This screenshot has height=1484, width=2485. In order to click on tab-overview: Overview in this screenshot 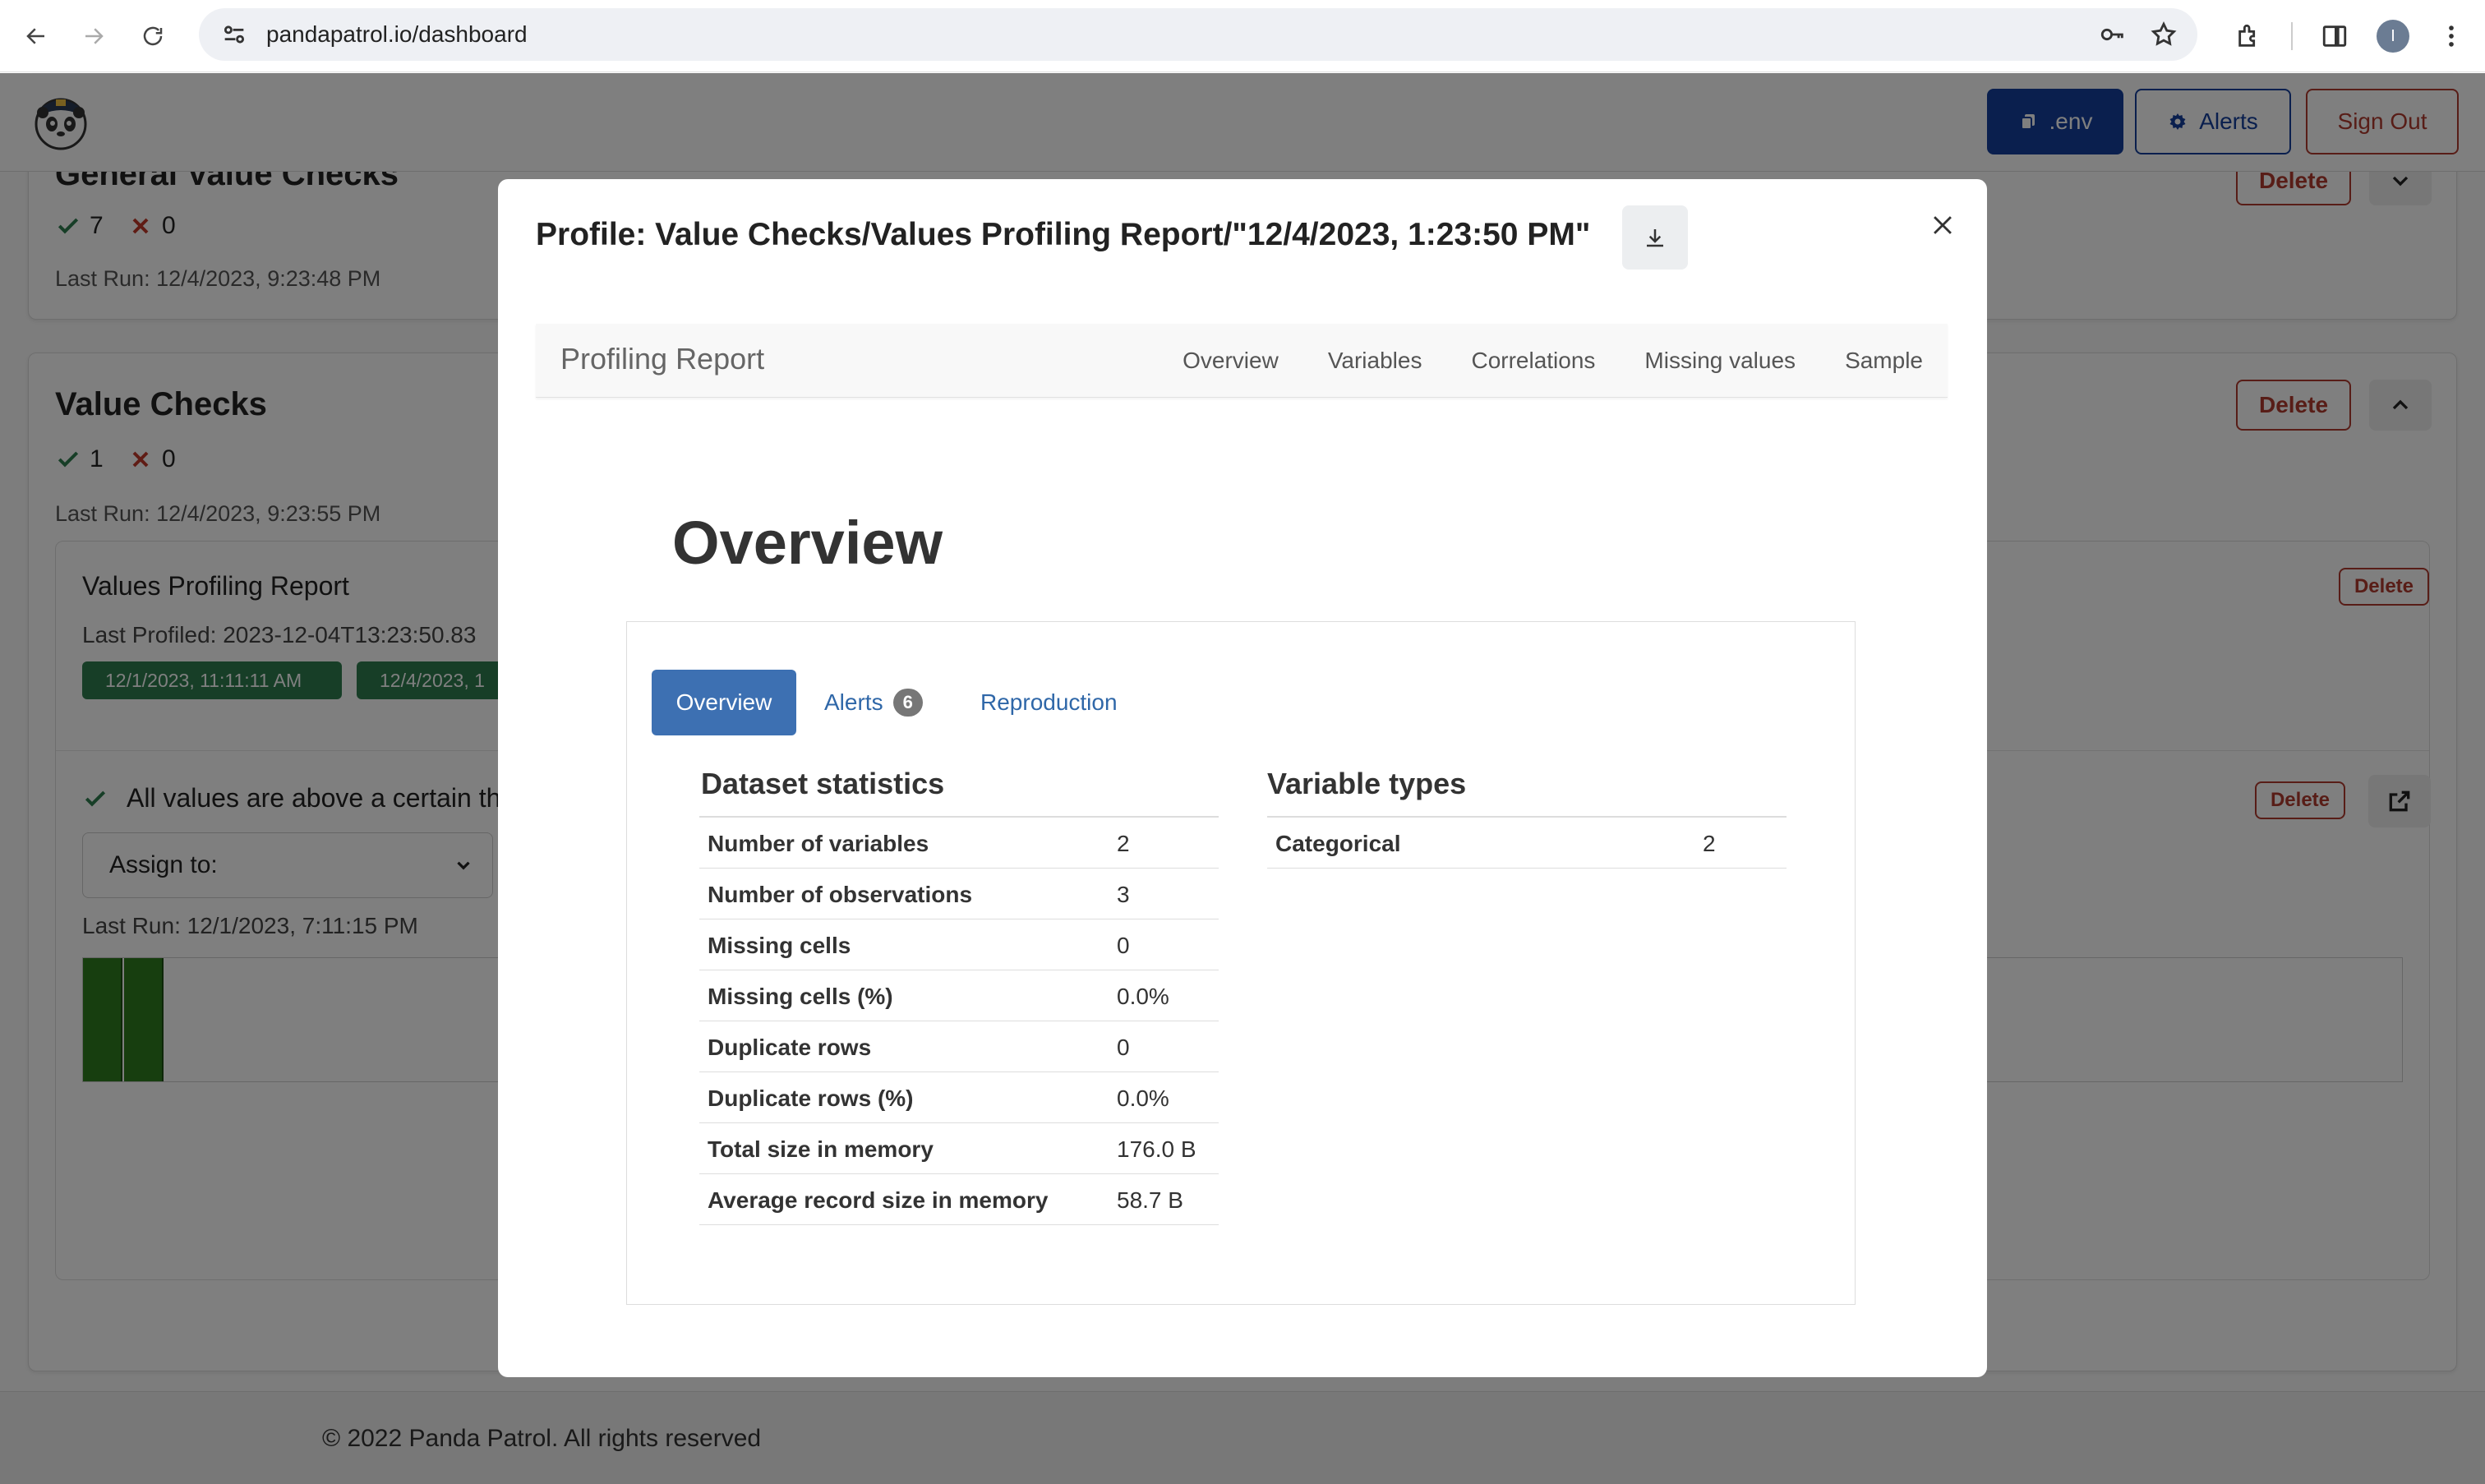, I will do `click(724, 702)`.